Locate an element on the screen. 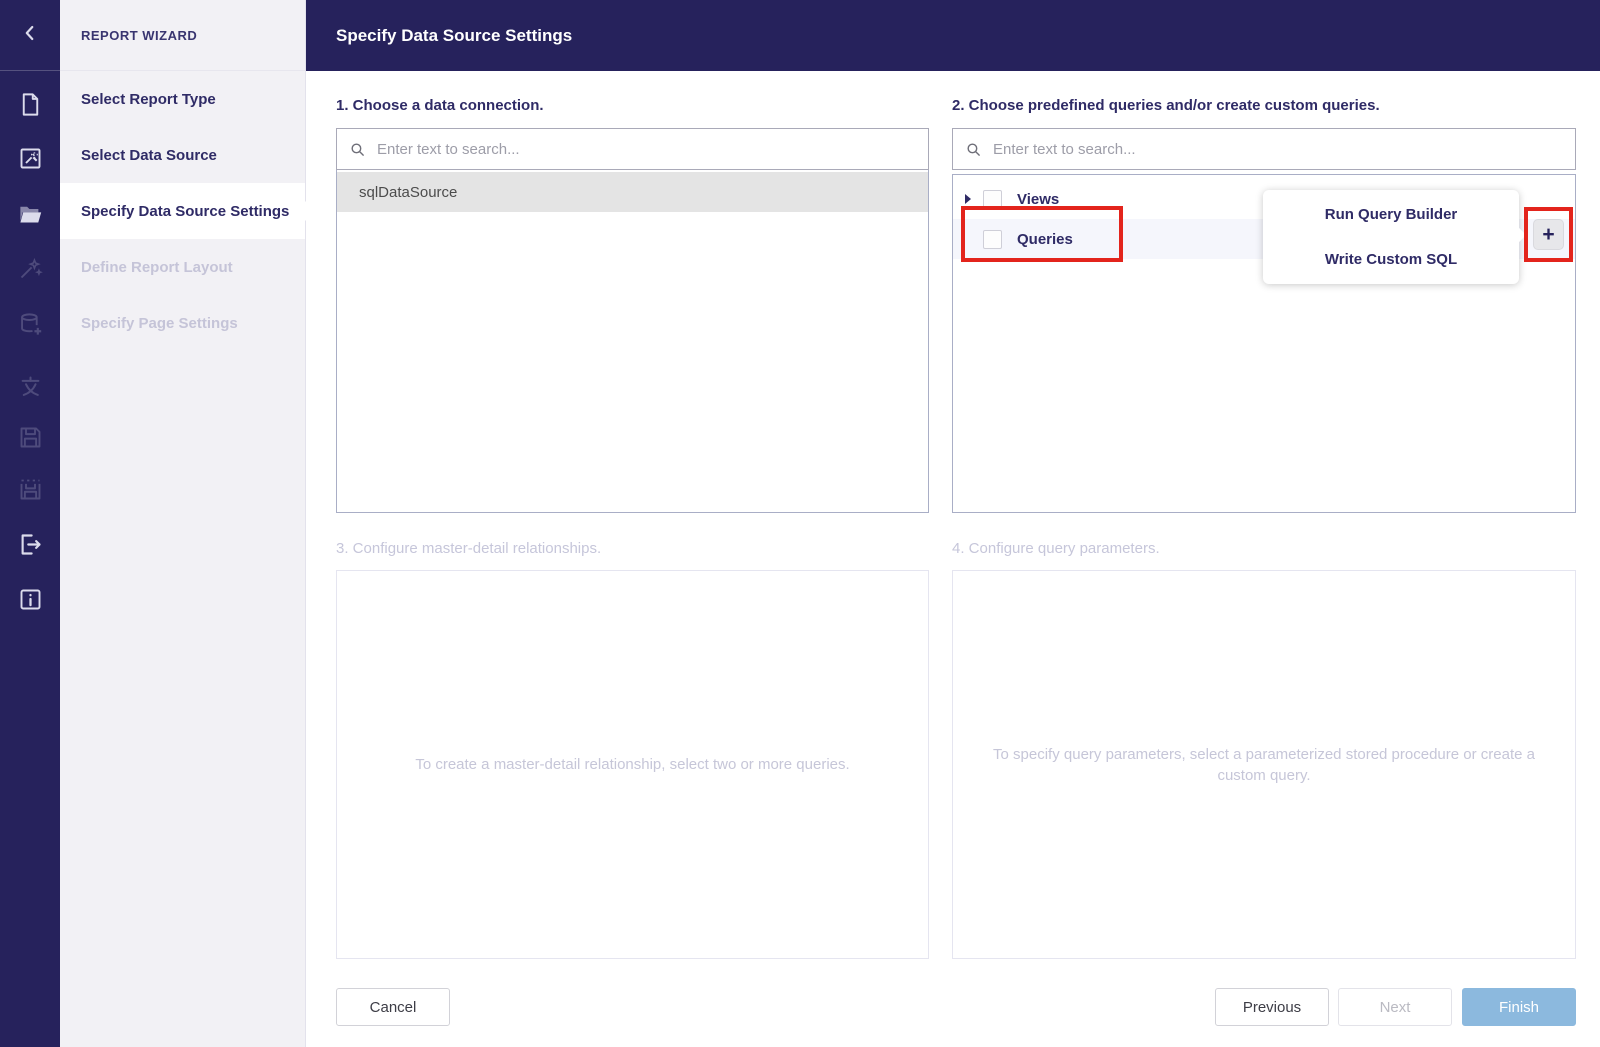  step-label: Specify Data Source Settings is located at coordinates (185, 211).